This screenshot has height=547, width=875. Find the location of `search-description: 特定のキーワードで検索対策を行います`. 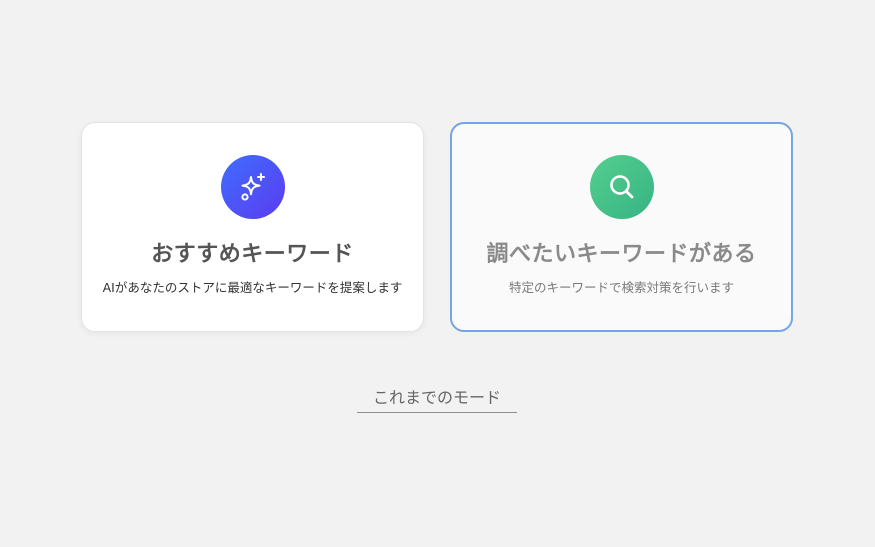

search-description: 特定のキーワードで検索対策を行います is located at coordinates (621, 287).